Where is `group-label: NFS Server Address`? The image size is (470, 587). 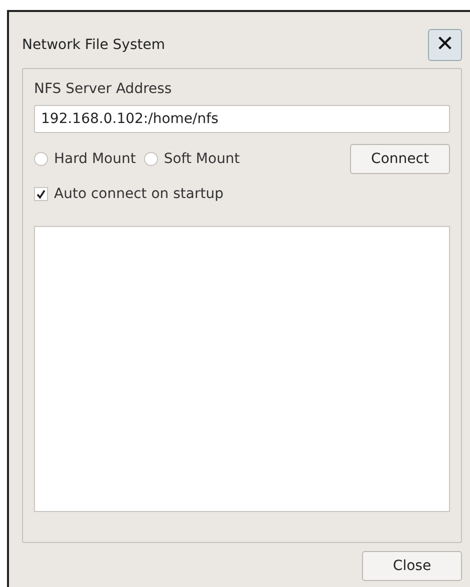
group-label: NFS Server Address is located at coordinates (103, 89).